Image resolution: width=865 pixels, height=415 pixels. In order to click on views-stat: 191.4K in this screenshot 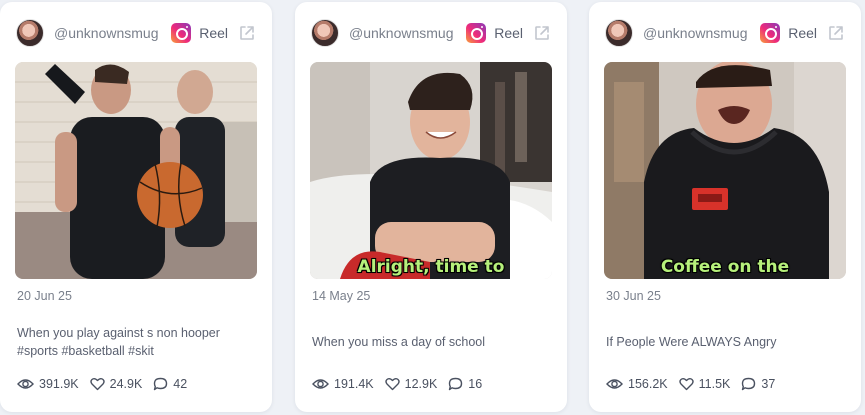, I will do `click(343, 384)`.